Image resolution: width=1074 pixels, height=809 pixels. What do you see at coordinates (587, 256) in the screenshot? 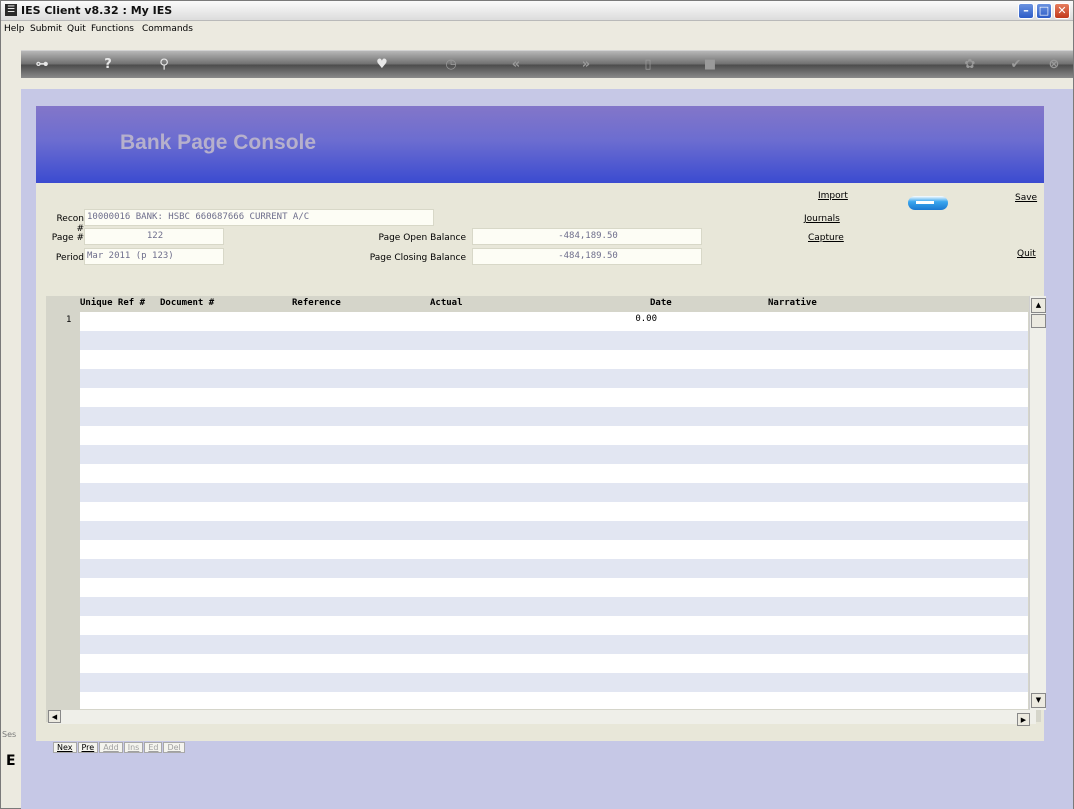
I see `closing-balance-field: -484,189.50` at bounding box center [587, 256].